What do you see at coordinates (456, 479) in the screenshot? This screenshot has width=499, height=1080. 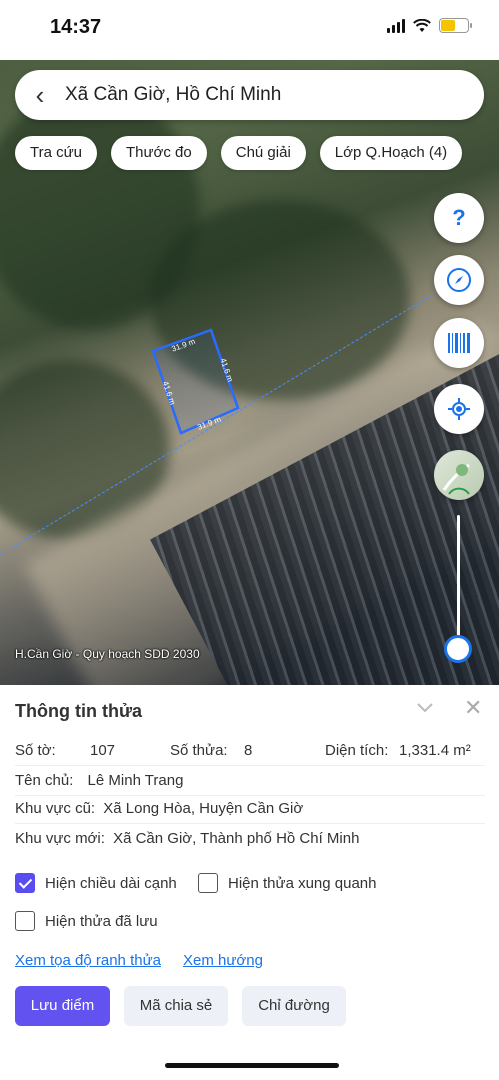 I see `map-thumbnail-icon` at bounding box center [456, 479].